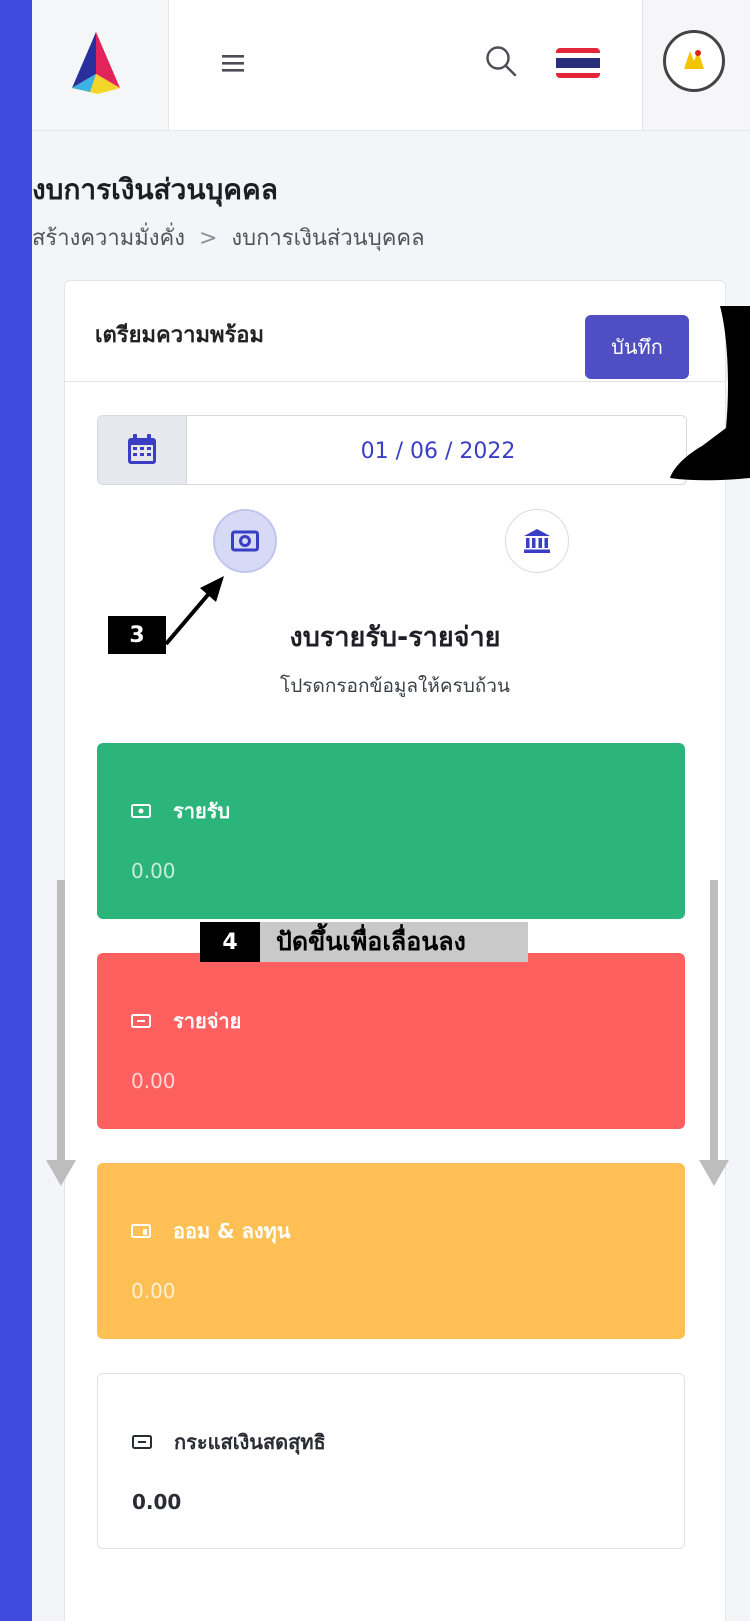 Image resolution: width=750 pixels, height=1621 pixels. What do you see at coordinates (391, 1461) in the screenshot?
I see `net-cashflow-box: กระแสเงินสดสุทธิ 0.00` at bounding box center [391, 1461].